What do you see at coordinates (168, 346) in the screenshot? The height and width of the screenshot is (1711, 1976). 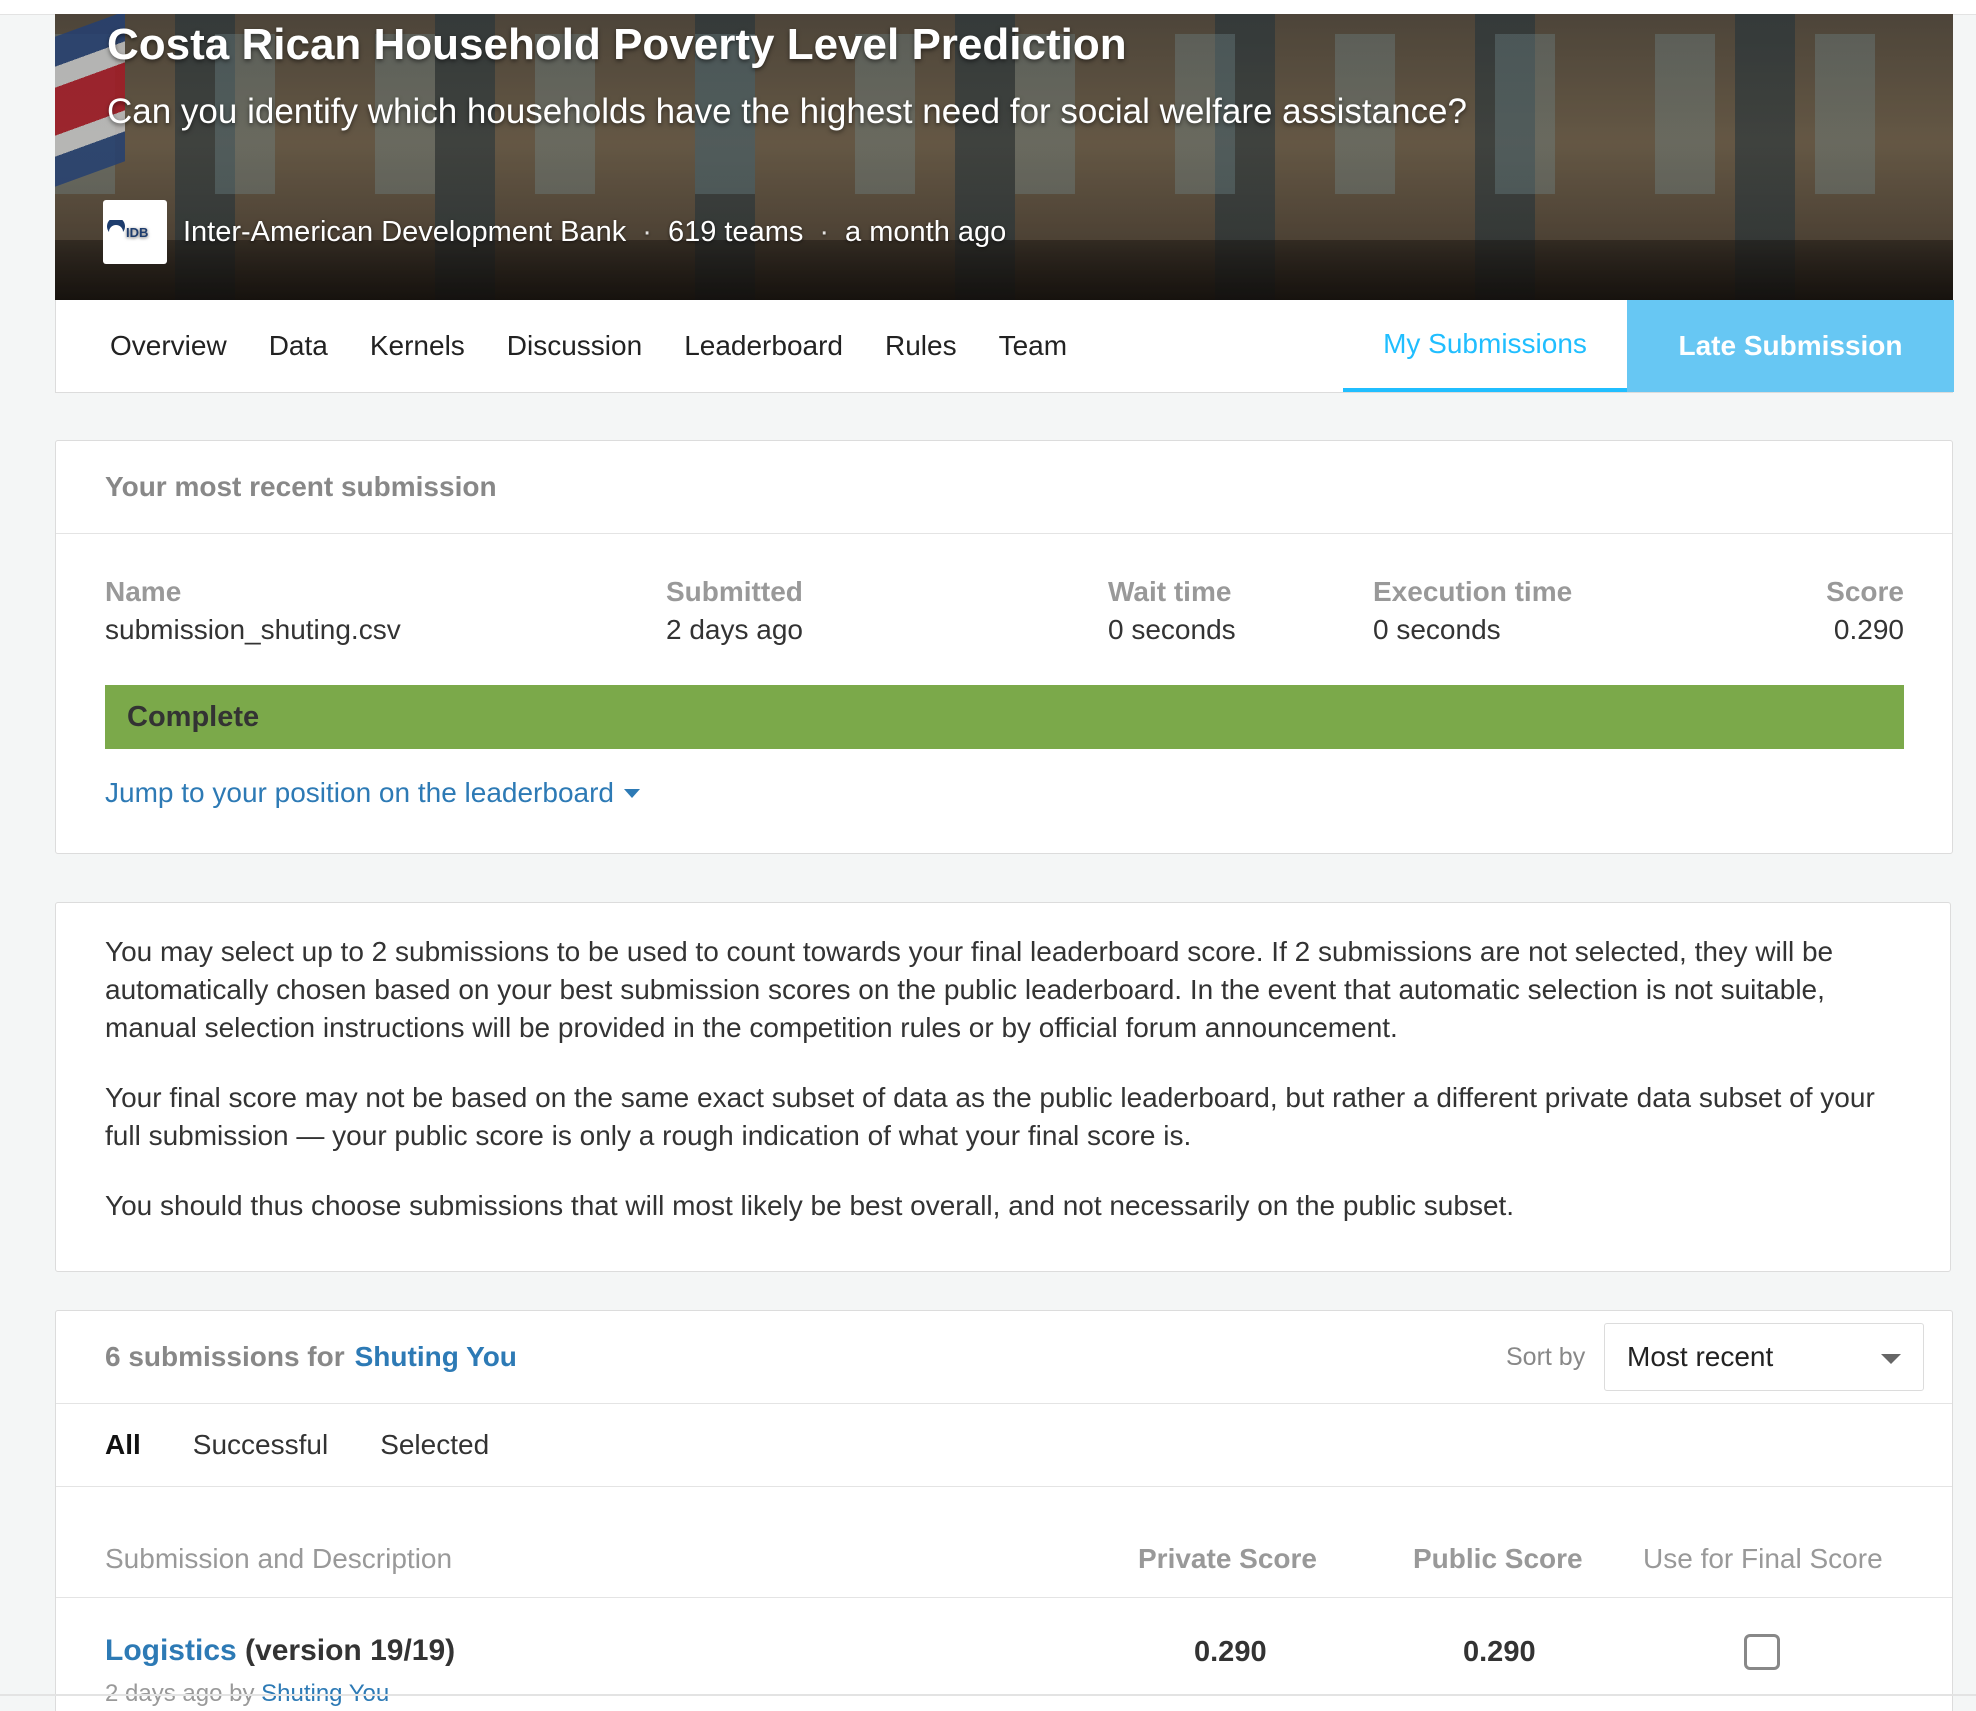 I see `tab-overview: Overview` at bounding box center [168, 346].